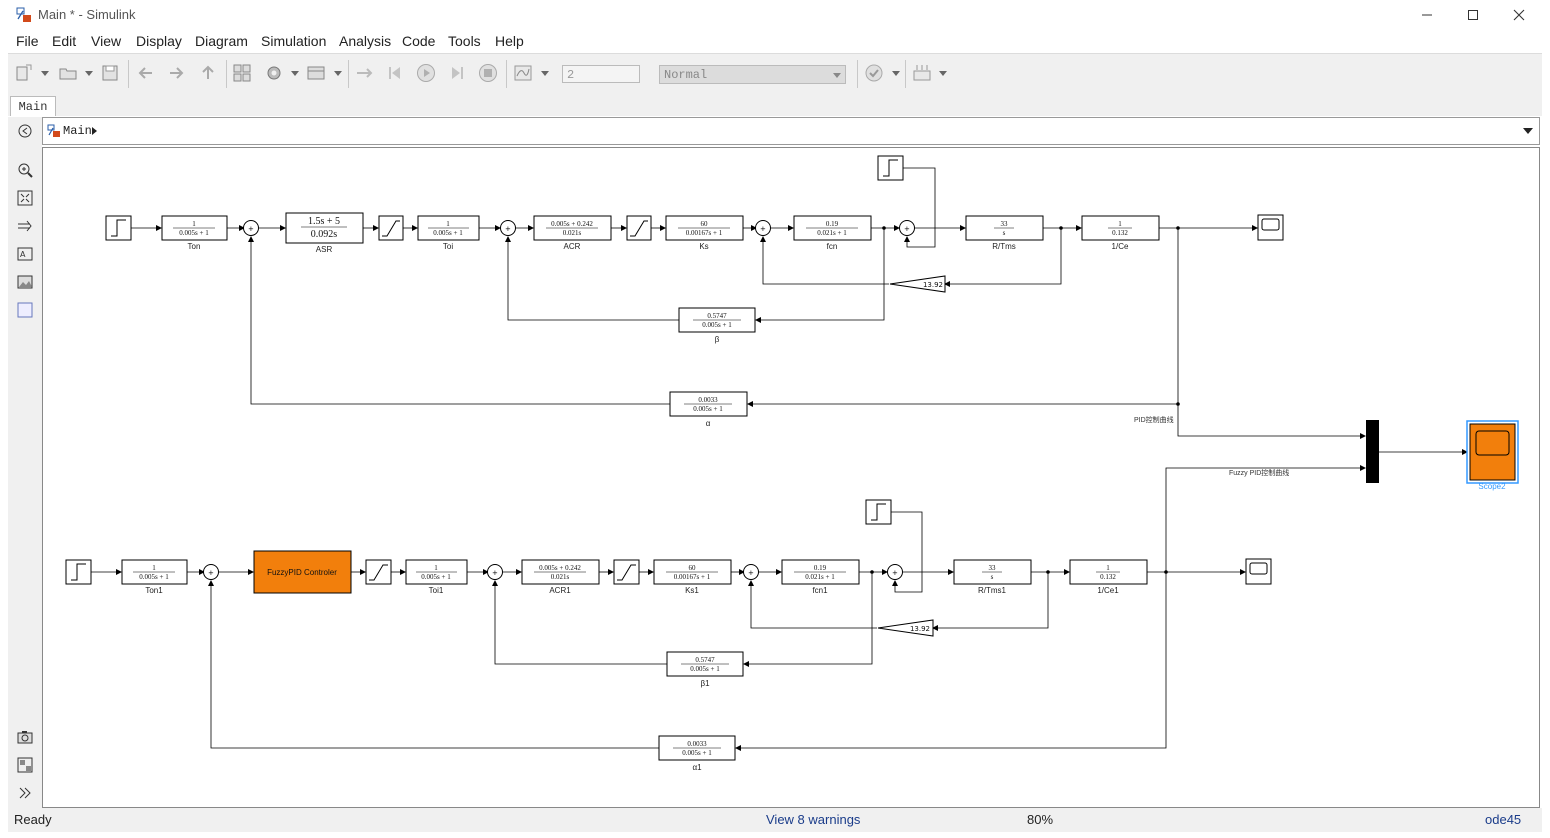  I want to click on library-browser-icon, so click(242, 73).